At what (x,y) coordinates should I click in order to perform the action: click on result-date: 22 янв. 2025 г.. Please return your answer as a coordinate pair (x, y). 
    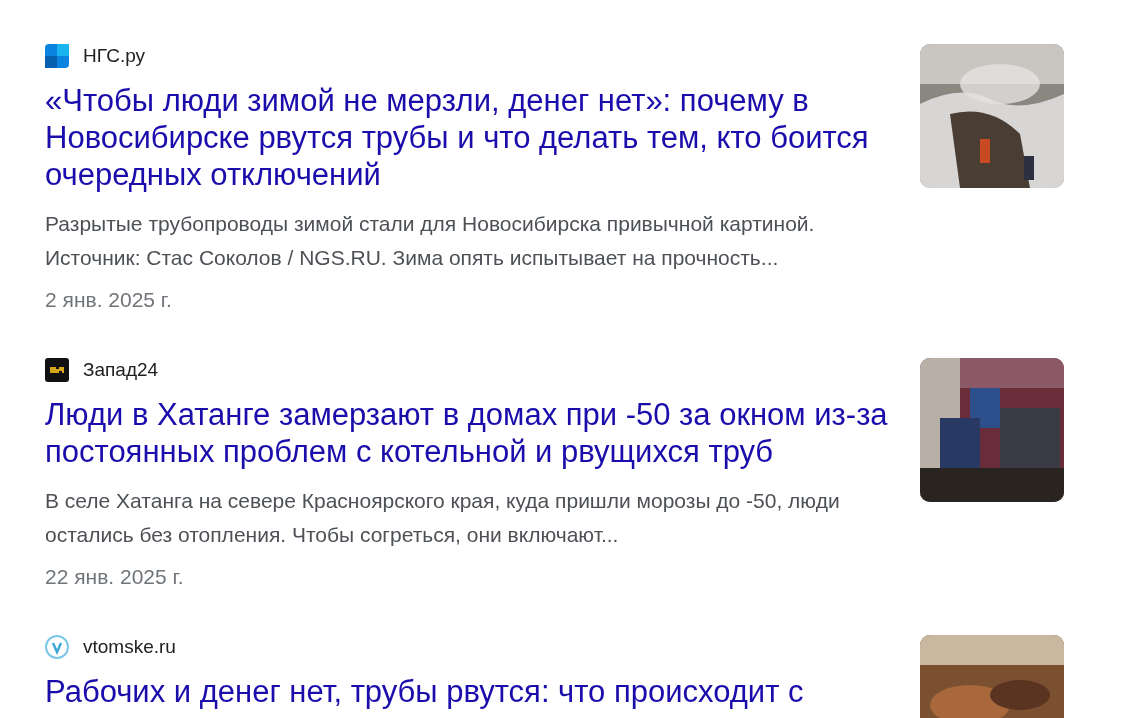
    Looking at the image, I should click on (114, 577).